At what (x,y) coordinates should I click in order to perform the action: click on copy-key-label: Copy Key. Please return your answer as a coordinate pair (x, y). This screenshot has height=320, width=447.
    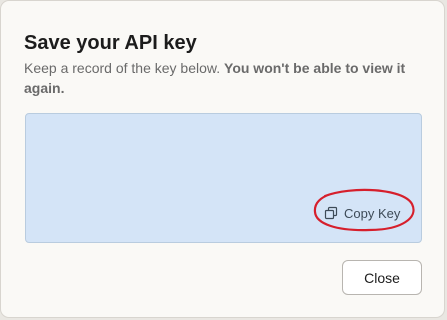
    Looking at the image, I should click on (372, 213).